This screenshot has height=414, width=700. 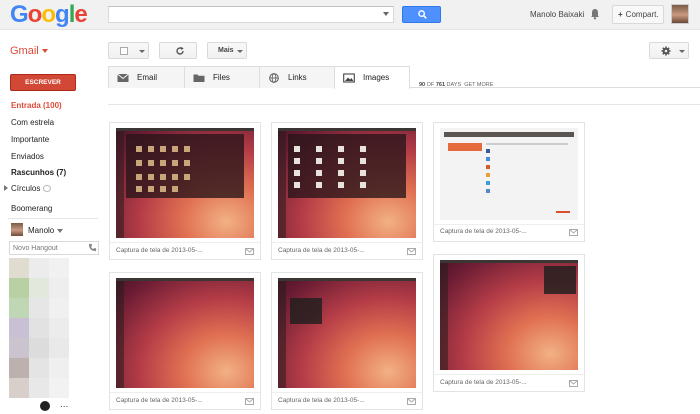 I want to click on avatar, so click(x=680, y=14).